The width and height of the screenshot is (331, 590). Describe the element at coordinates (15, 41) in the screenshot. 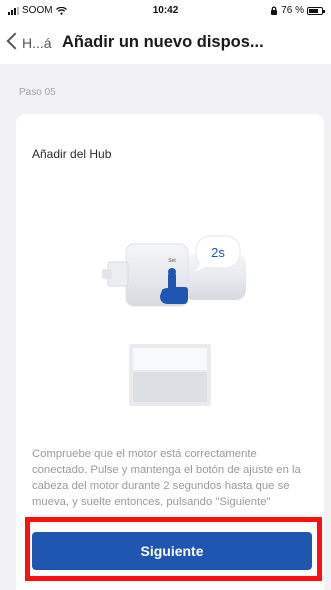

I see `back-chevron-icon` at that location.